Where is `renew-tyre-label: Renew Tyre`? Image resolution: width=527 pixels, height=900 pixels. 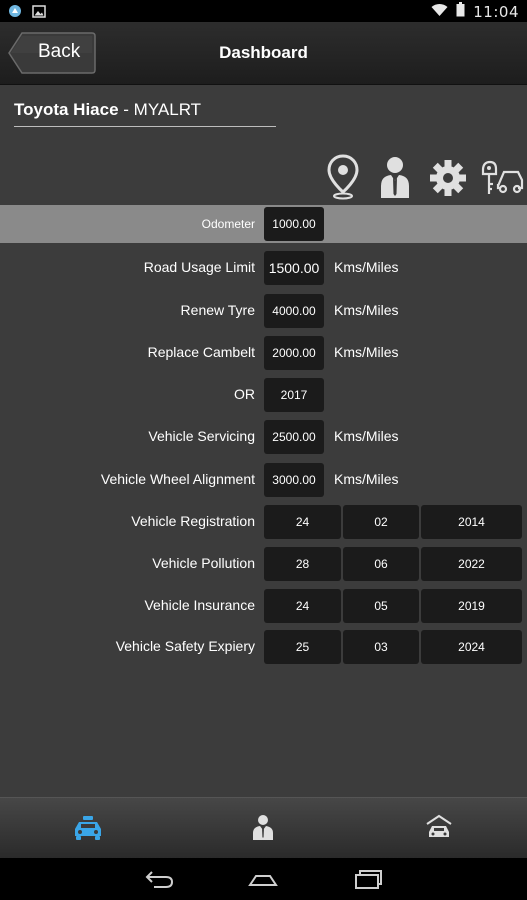
renew-tyre-label: Renew Tyre is located at coordinates (217, 310).